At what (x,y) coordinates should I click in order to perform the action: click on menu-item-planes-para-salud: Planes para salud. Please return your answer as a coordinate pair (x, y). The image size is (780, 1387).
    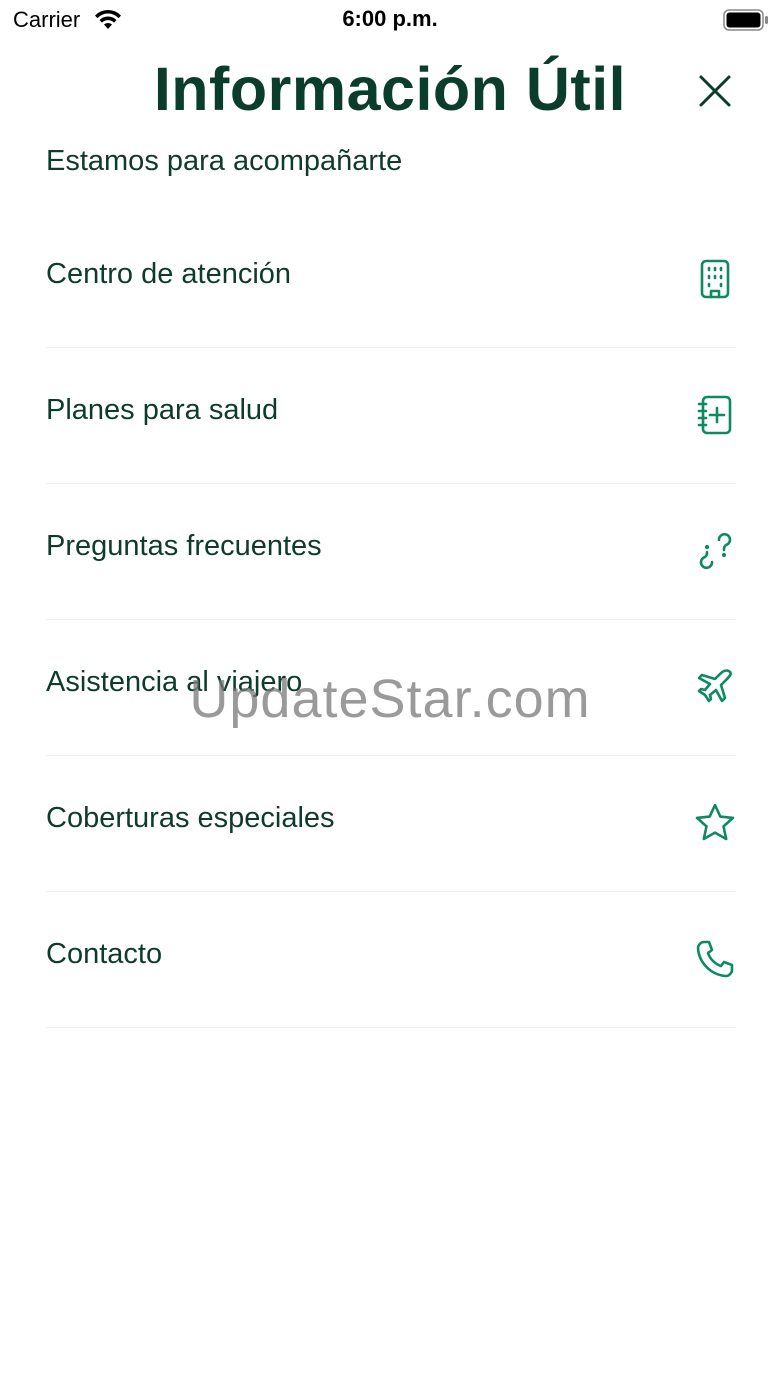
    Looking at the image, I should click on (391, 416).